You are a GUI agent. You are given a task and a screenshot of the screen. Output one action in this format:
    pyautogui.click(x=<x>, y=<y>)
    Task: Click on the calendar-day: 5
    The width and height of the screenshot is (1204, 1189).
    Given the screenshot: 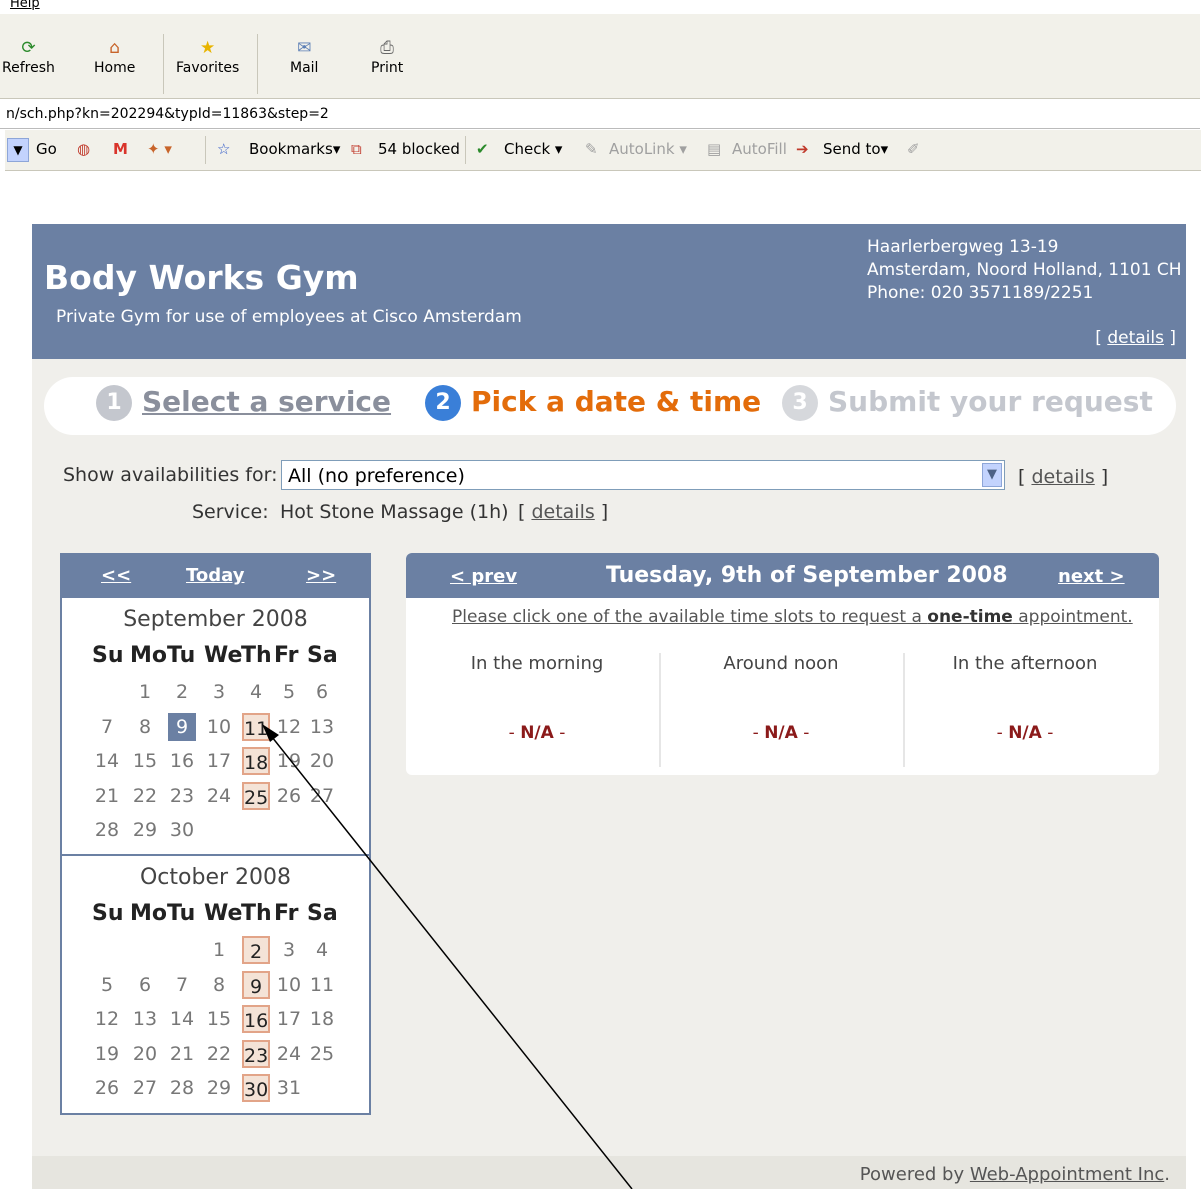 What is the action you would take?
    pyautogui.click(x=289, y=692)
    